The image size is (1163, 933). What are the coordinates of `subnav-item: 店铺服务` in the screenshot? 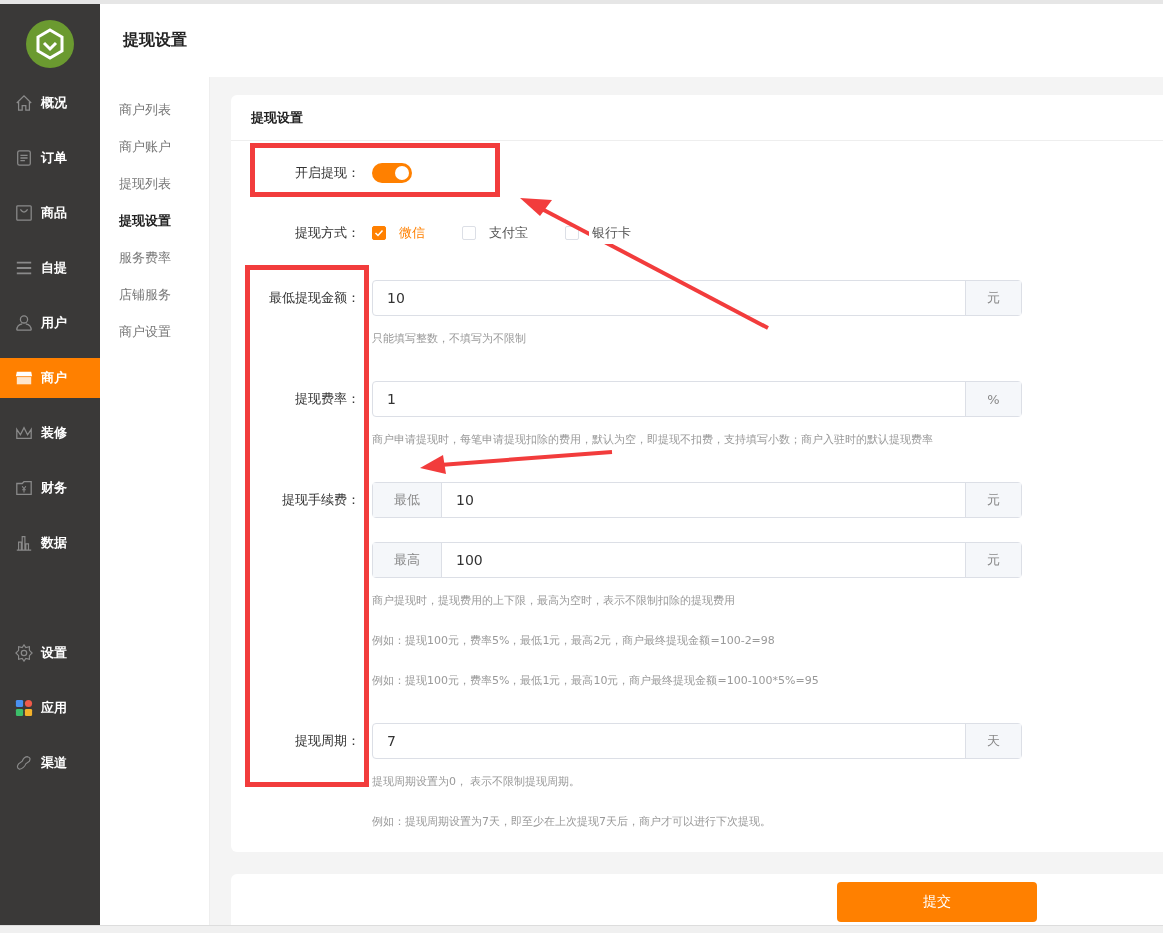 It's located at (138, 294).